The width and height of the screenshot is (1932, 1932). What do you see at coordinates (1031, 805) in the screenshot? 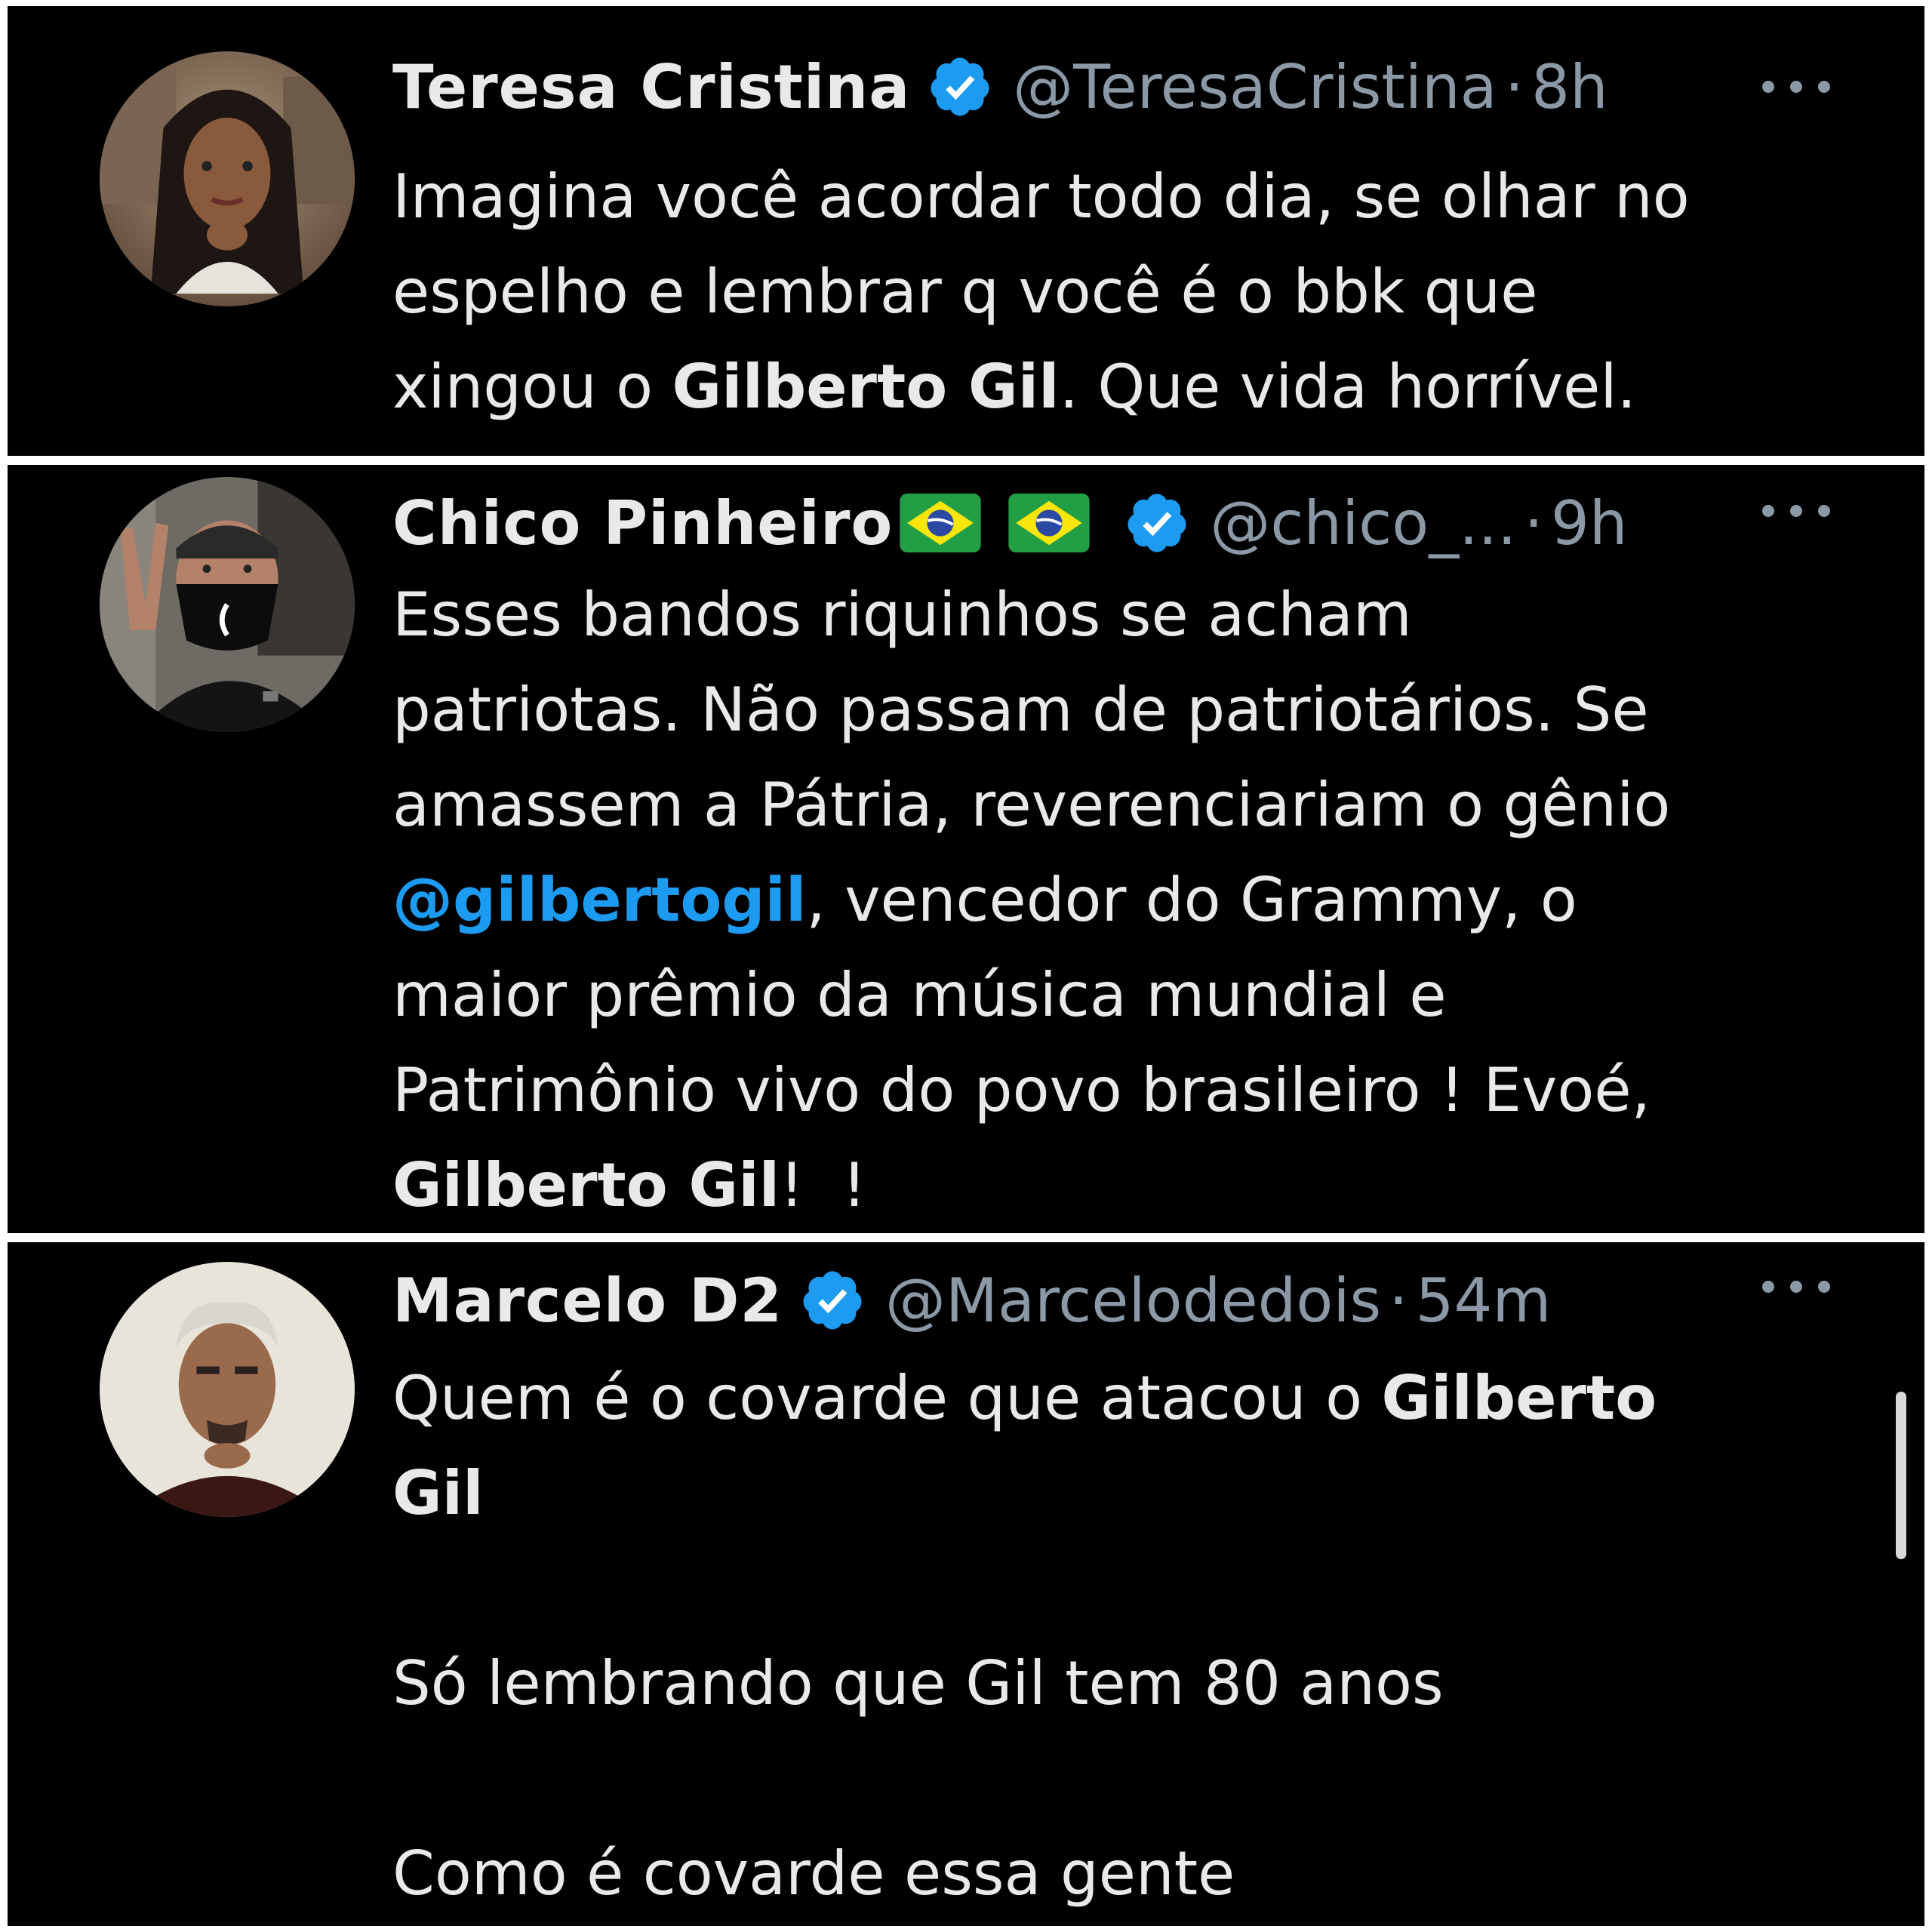
I see `tweet-line: amassem a Pátria, reverenciariam o gênio` at bounding box center [1031, 805].